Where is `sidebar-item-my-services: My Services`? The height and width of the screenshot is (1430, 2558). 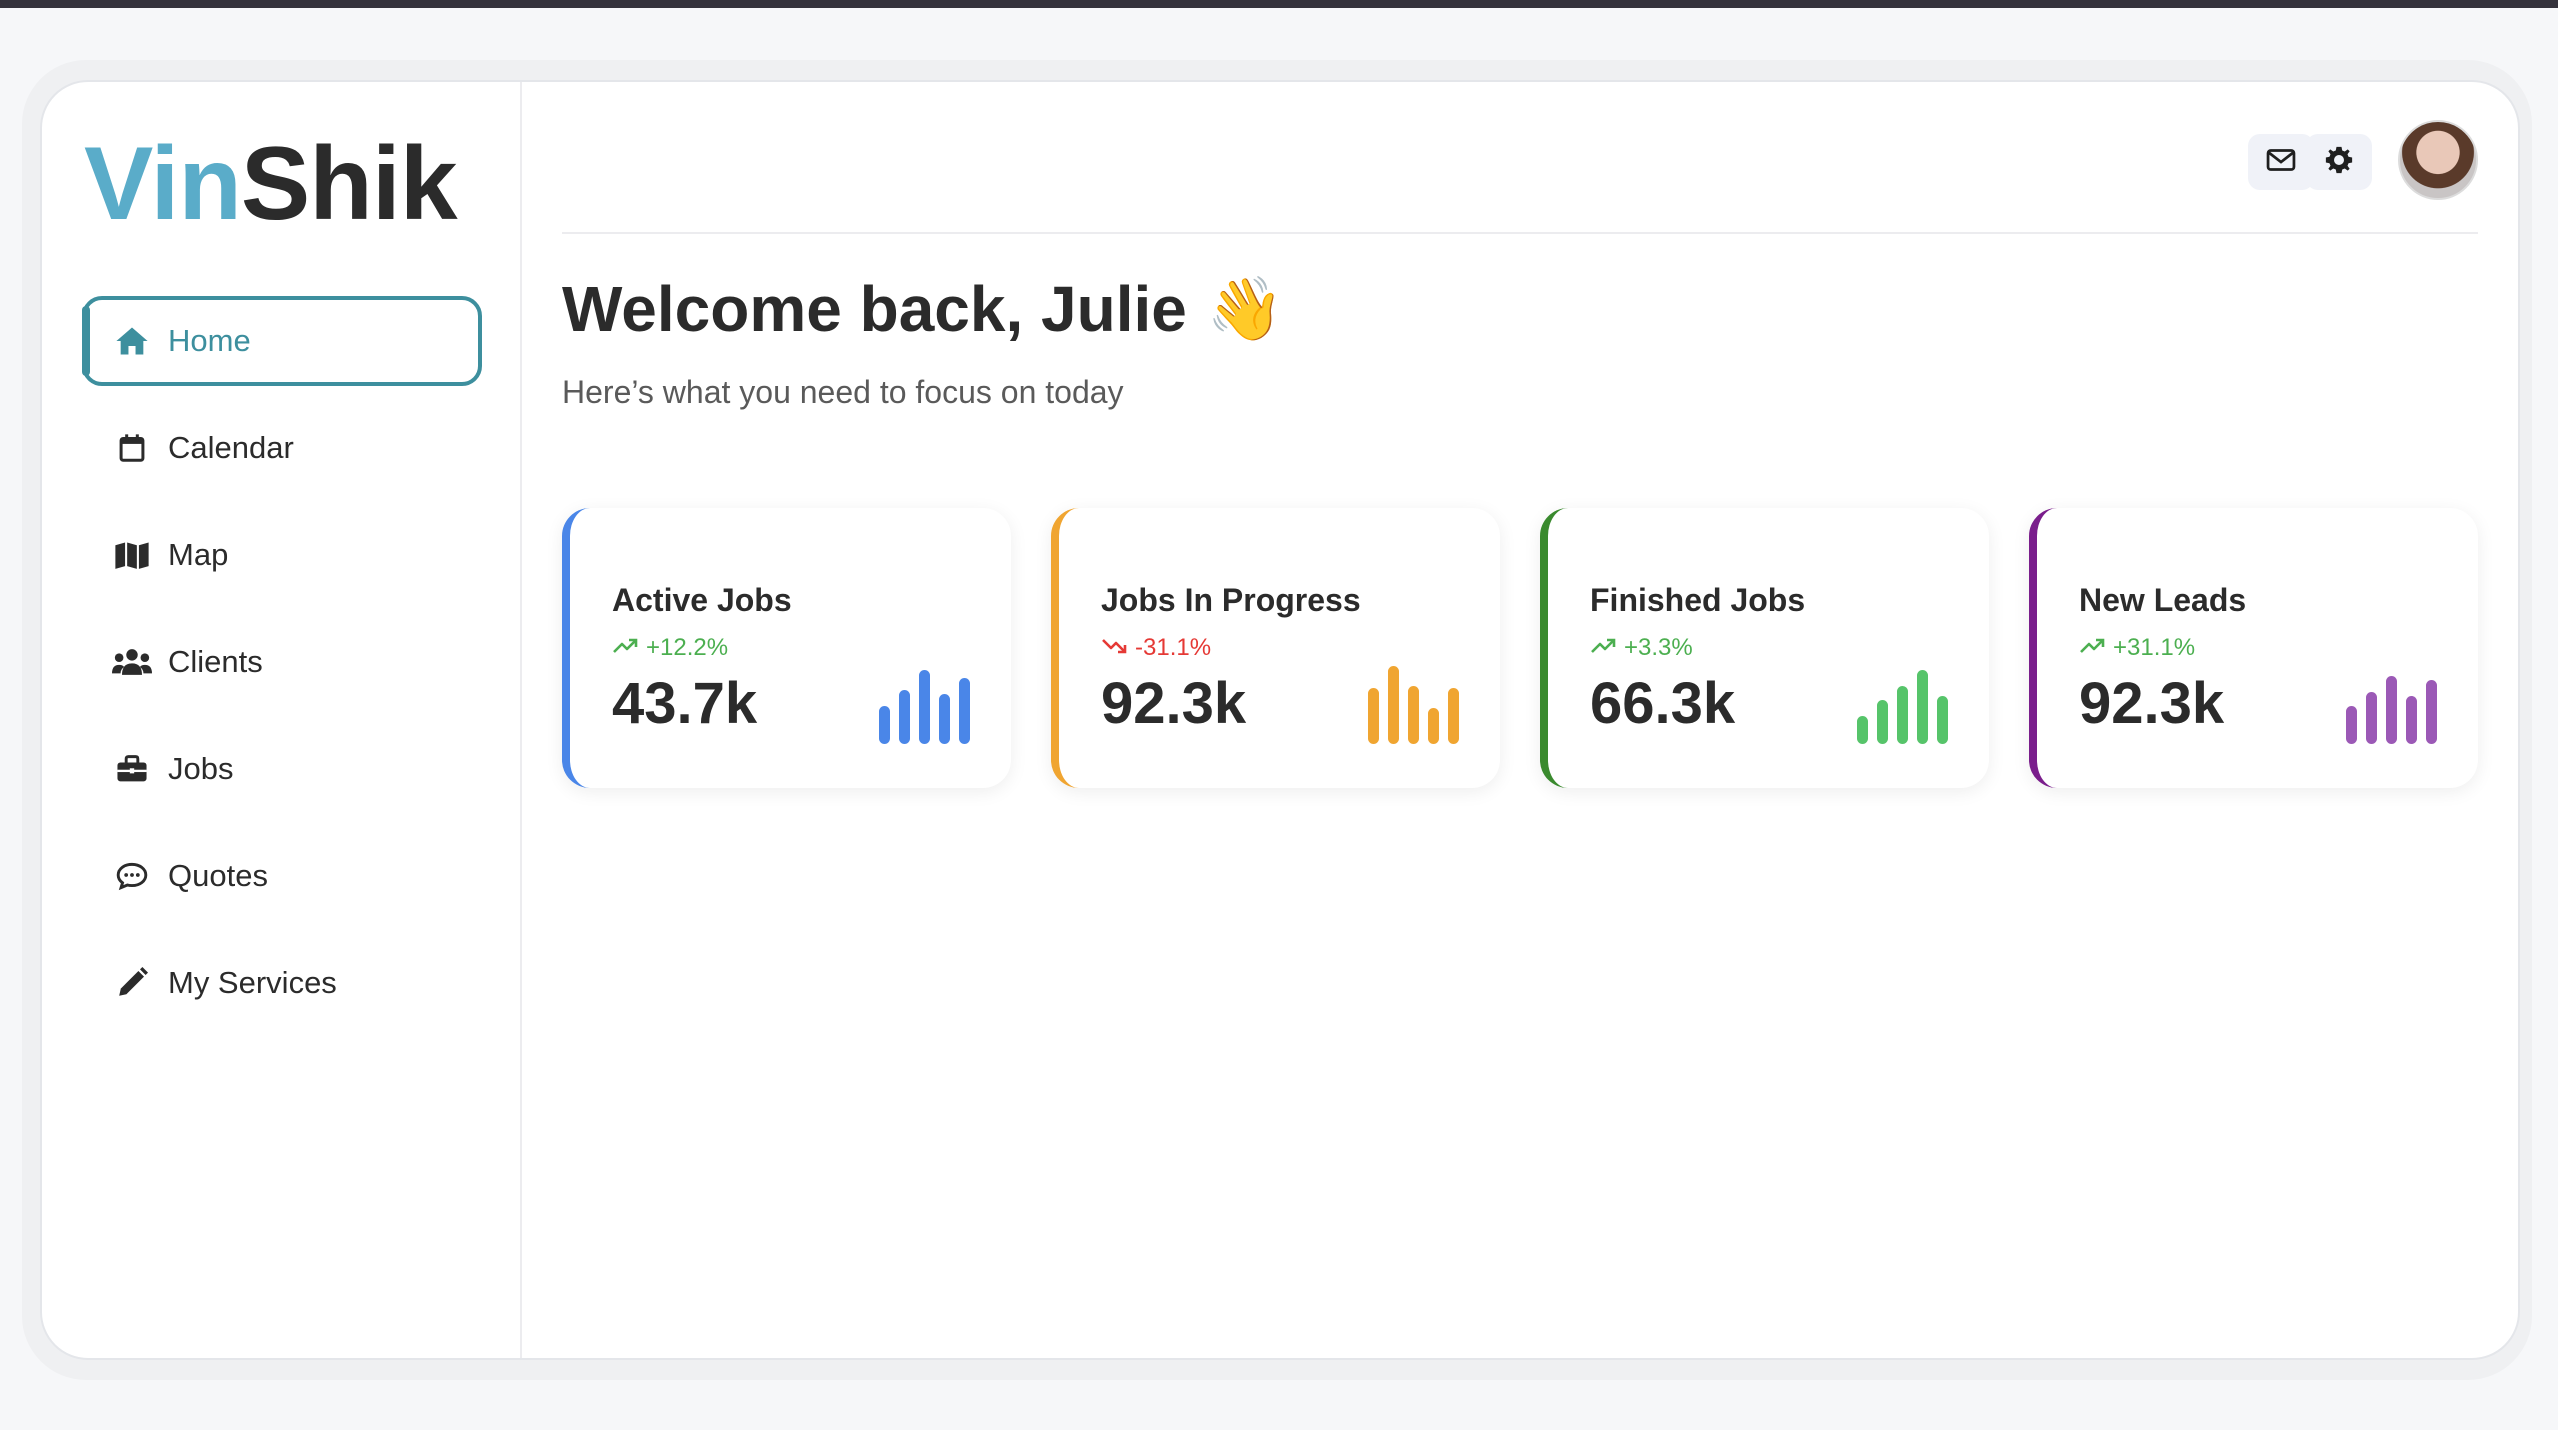
sidebar-item-my-services: My Services is located at coordinates (282, 983).